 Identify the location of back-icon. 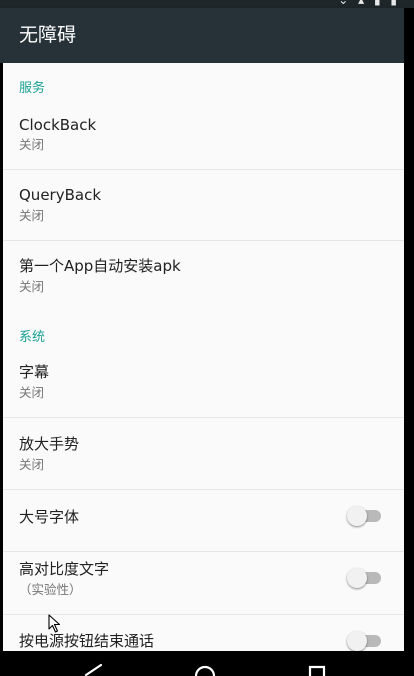
(94, 669).